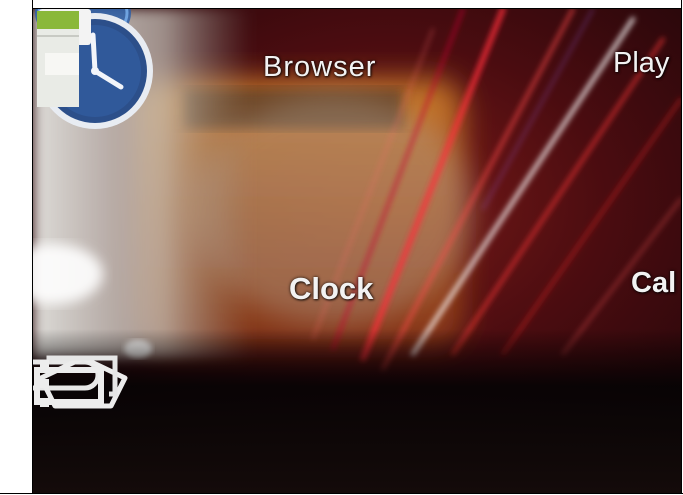 Image resolution: width=683 pixels, height=495 pixels. I want to click on page-frame-top, so click(341, 4).